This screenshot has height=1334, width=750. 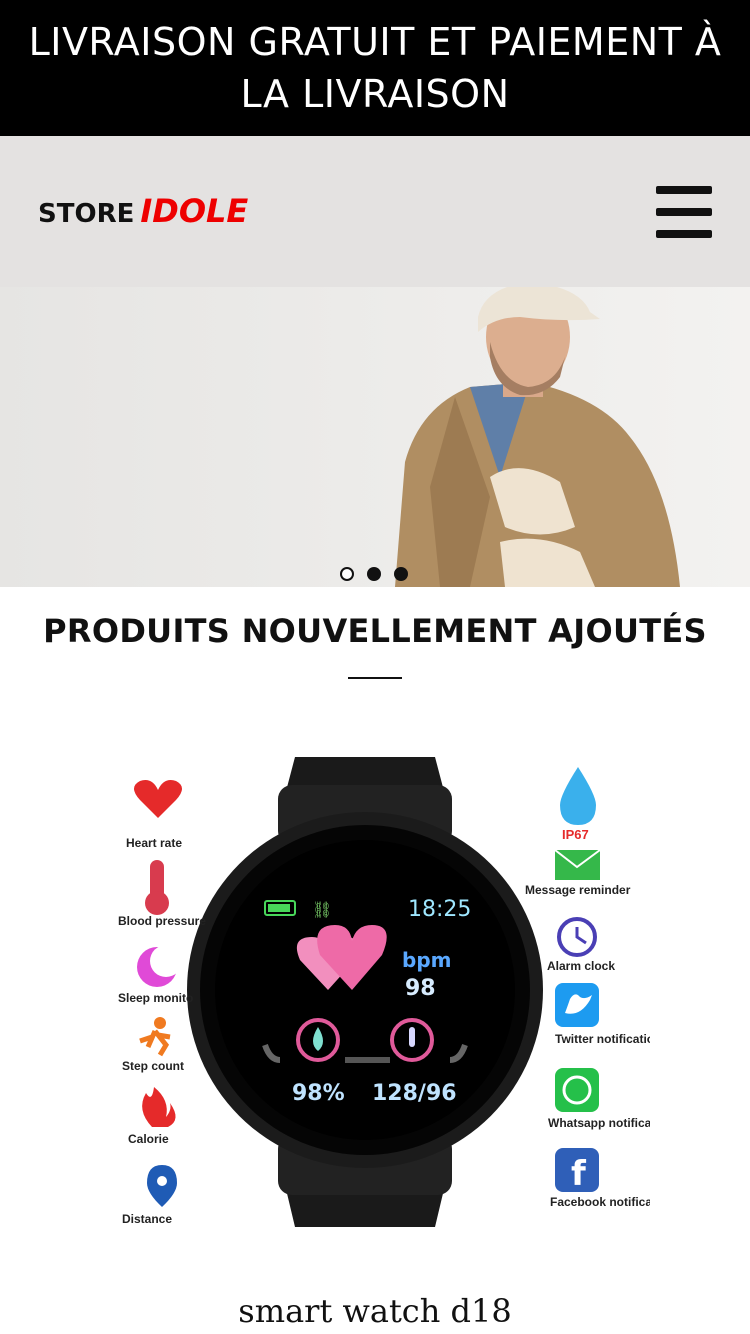 What do you see at coordinates (578, 796) in the screenshot?
I see `water-drop-icon` at bounding box center [578, 796].